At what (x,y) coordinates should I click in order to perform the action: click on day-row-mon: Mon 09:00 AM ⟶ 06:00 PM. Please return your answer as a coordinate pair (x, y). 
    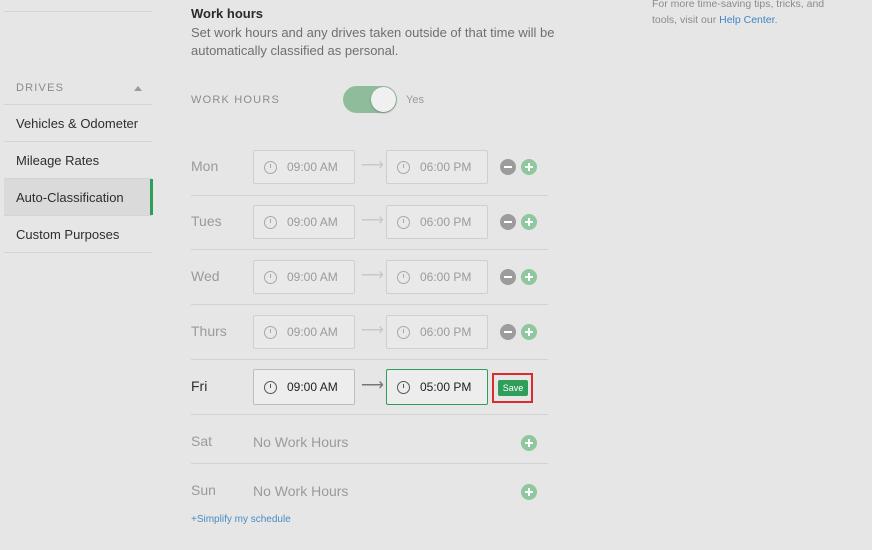
    Looking at the image, I should click on (369, 167).